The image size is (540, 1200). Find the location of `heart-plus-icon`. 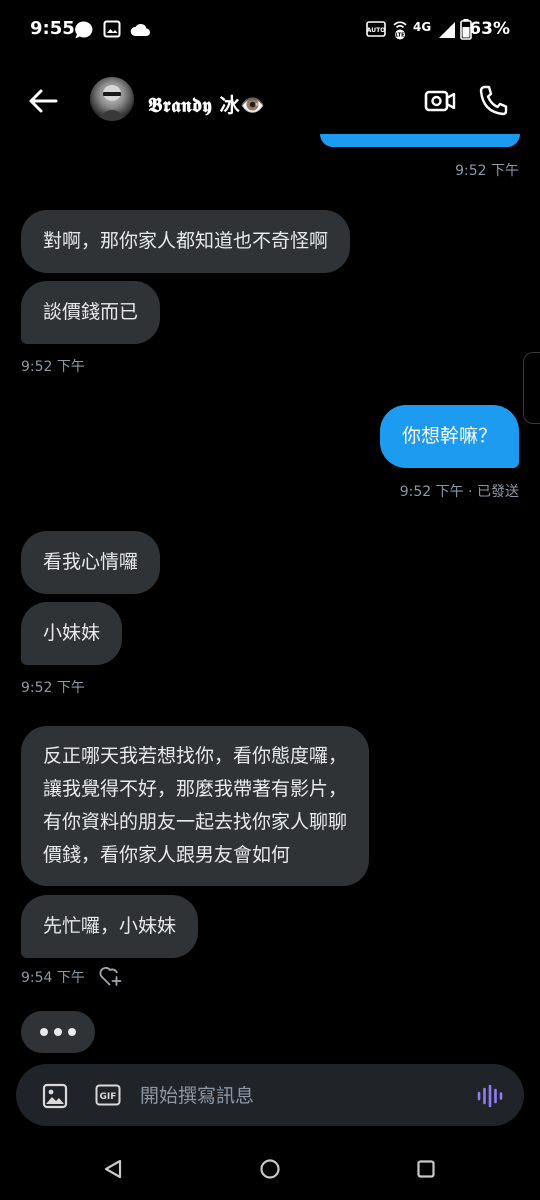

heart-plus-icon is located at coordinates (110, 976).